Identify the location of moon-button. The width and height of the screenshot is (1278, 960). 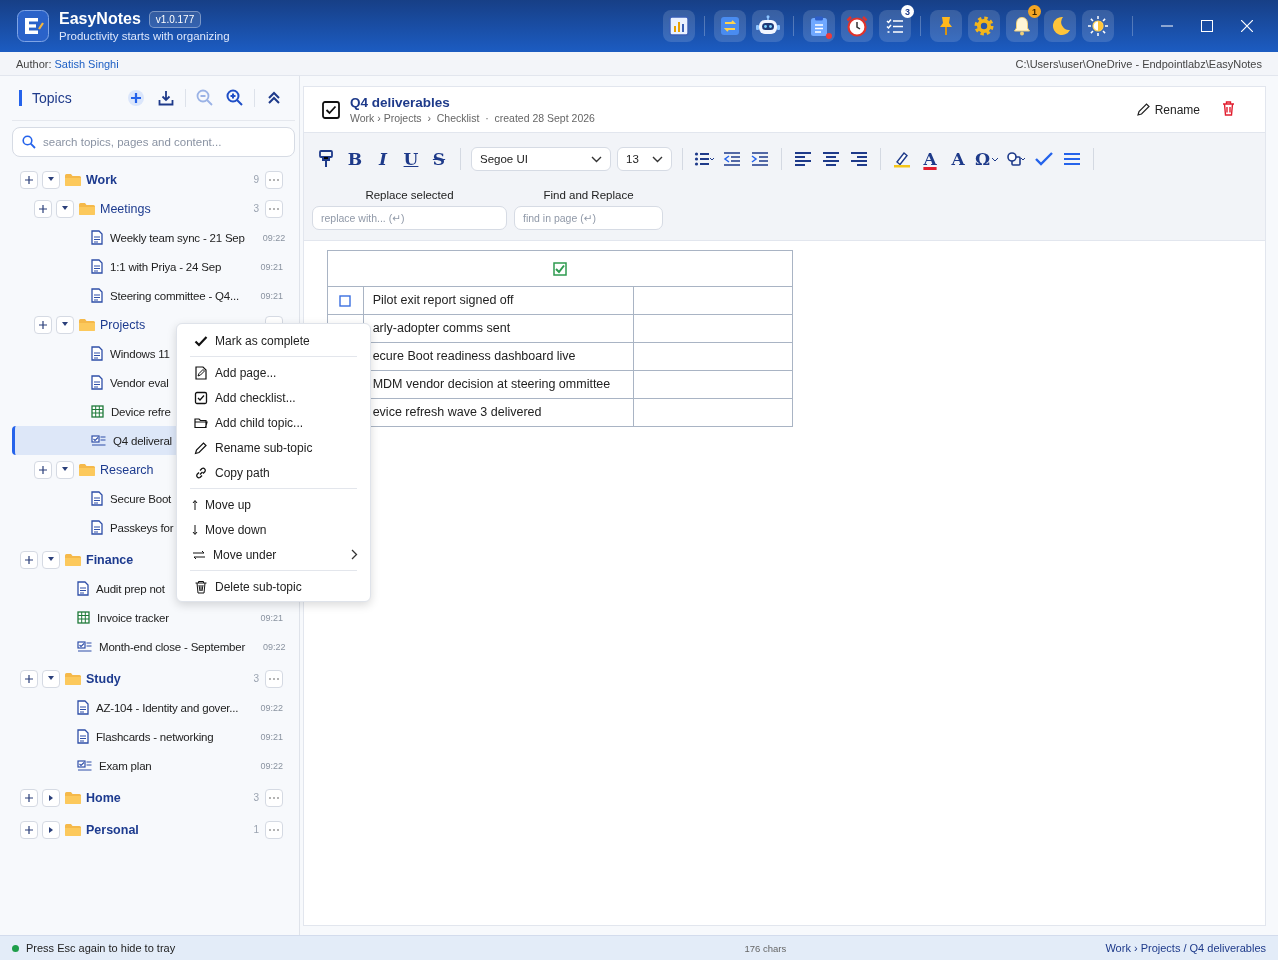
(1060, 26).